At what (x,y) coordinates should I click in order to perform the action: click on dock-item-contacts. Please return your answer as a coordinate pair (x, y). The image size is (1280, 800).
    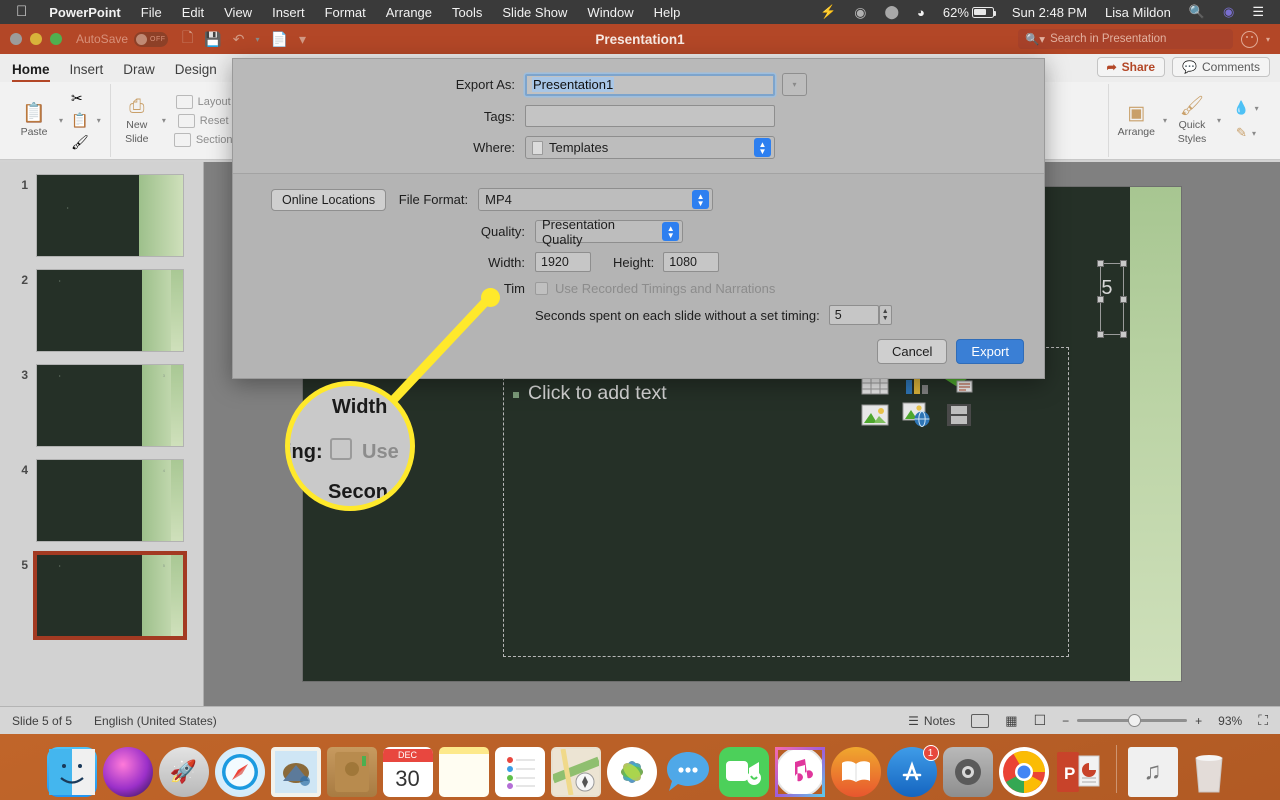
    Looking at the image, I should click on (351, 772).